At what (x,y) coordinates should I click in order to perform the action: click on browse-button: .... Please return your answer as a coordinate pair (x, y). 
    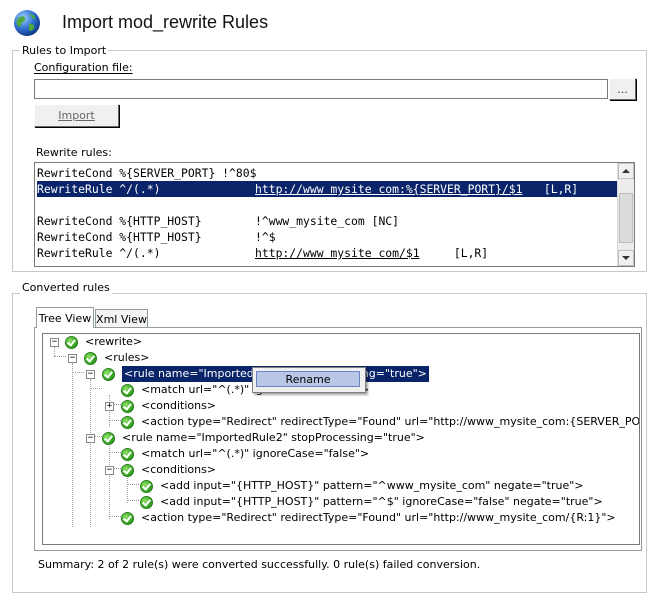
    Looking at the image, I should click on (622, 89).